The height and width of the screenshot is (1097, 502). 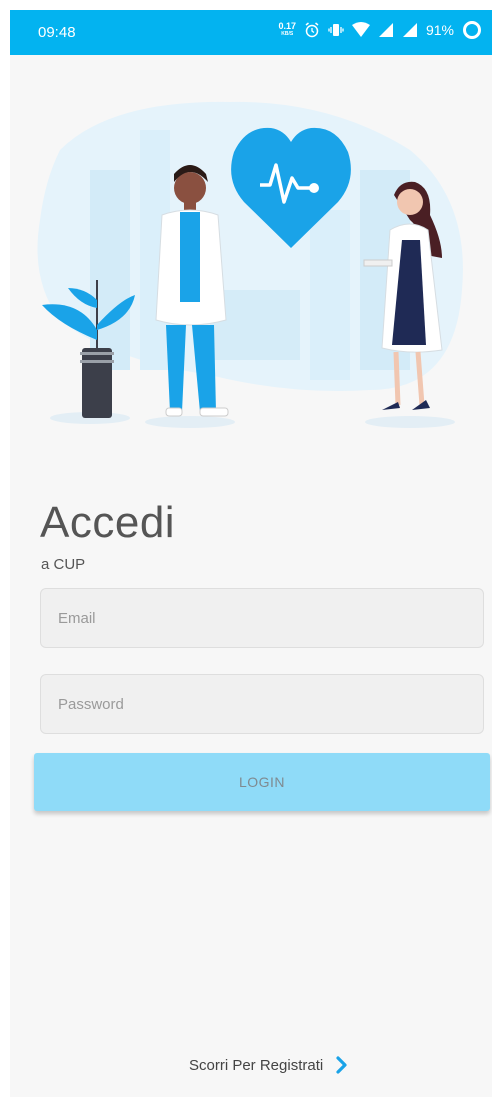 I want to click on password-field, so click(x=262, y=704).